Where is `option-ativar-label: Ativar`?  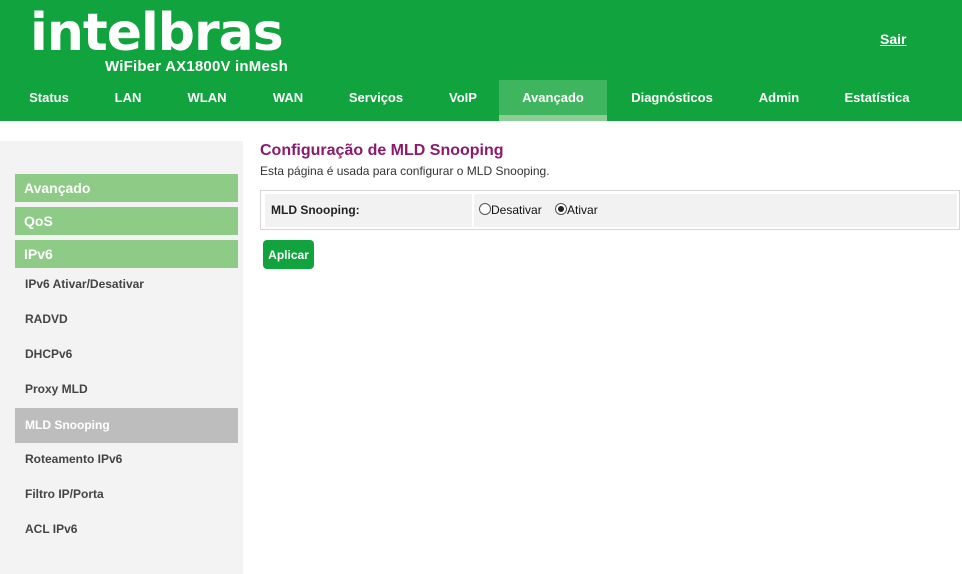 option-ativar-label: Ativar is located at coordinates (582, 210).